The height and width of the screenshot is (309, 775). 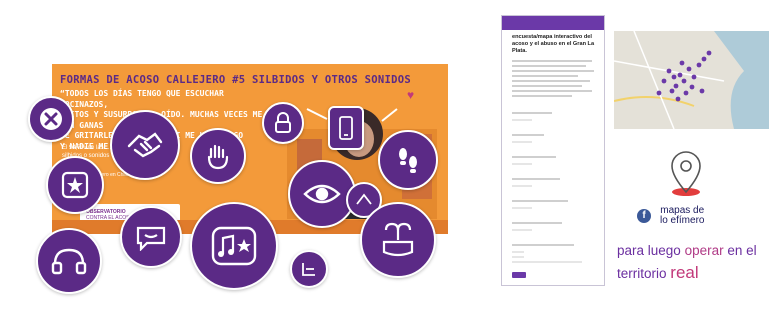 I want to click on facebook-icon: f, so click(x=644, y=216).